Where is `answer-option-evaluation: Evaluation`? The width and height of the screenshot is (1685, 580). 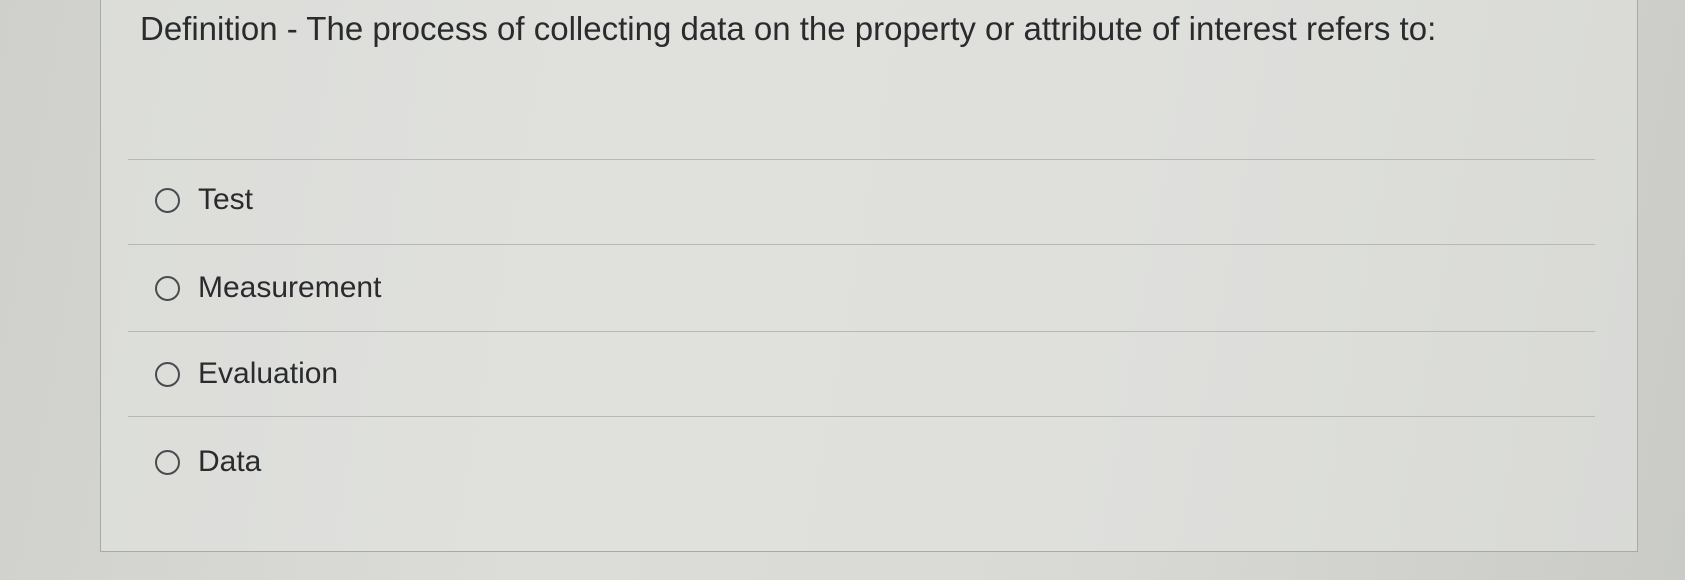 answer-option-evaluation: Evaluation is located at coordinates (246, 374).